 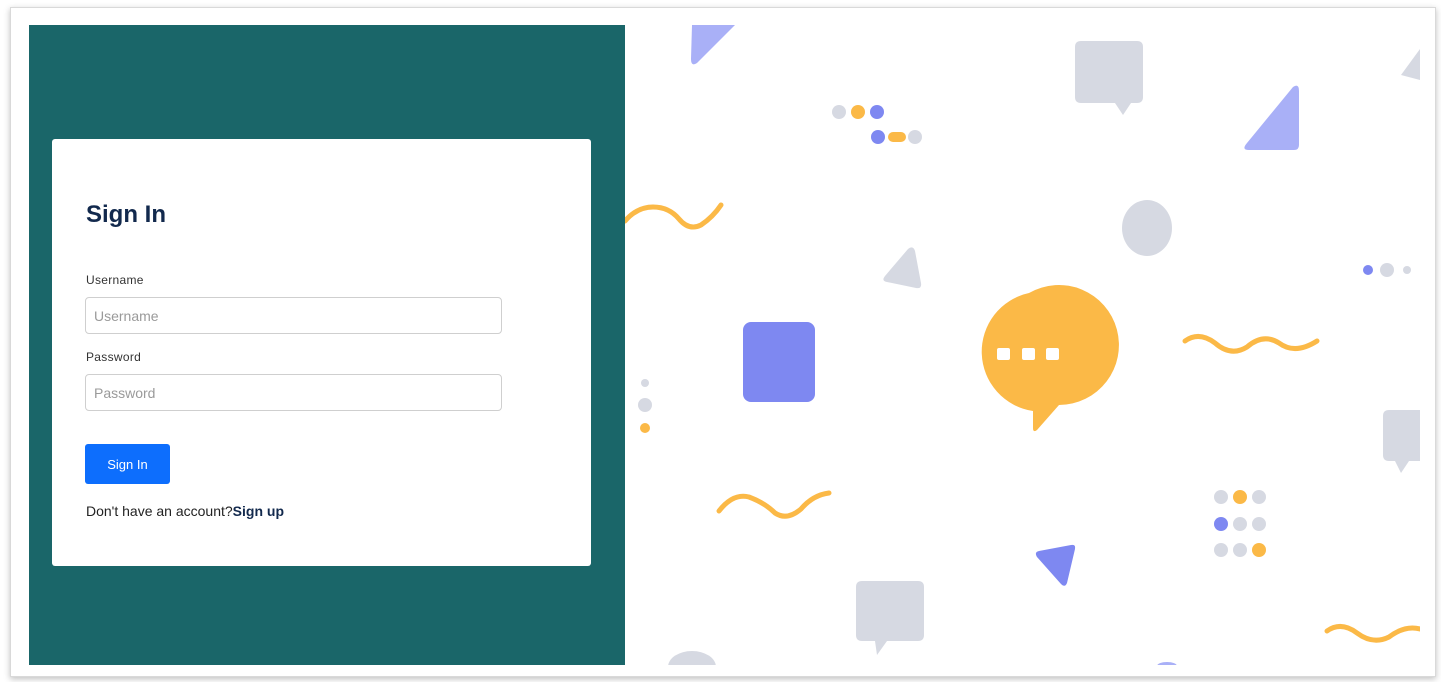 I want to click on password-label: Password, so click(x=114, y=357).